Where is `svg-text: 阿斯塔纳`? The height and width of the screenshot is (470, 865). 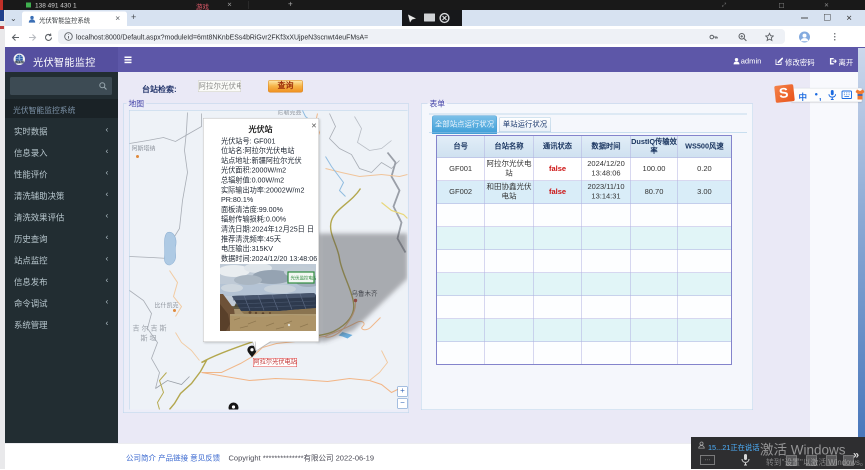
svg-text: 阿斯塔纳 is located at coordinates (144, 149).